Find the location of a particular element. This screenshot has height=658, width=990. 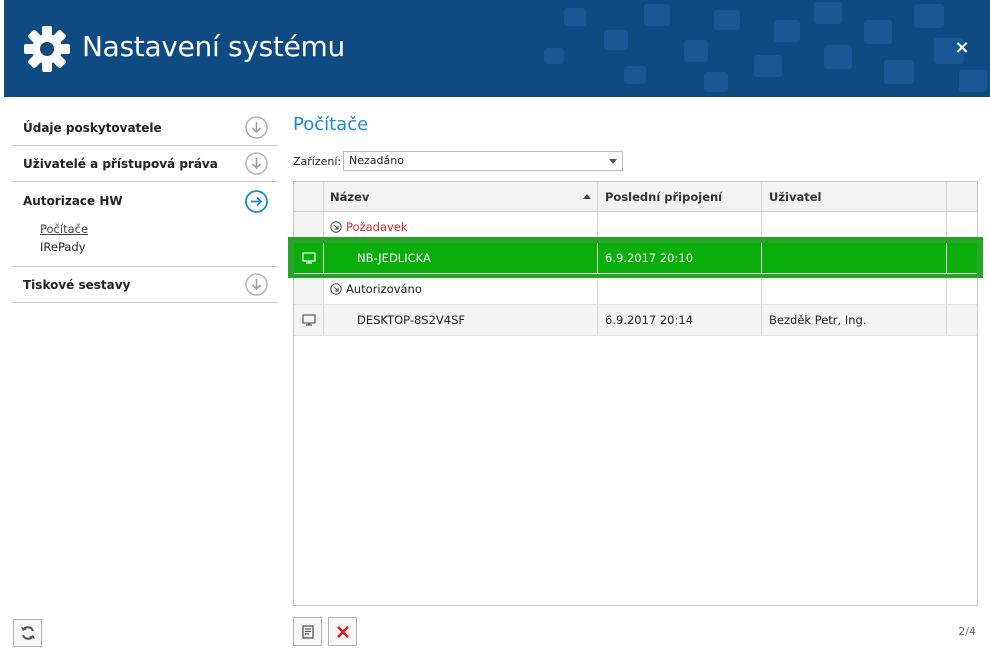

sidebar-item-udaje-poskytovatele: Údaje poskytovatele is located at coordinates (145, 128).